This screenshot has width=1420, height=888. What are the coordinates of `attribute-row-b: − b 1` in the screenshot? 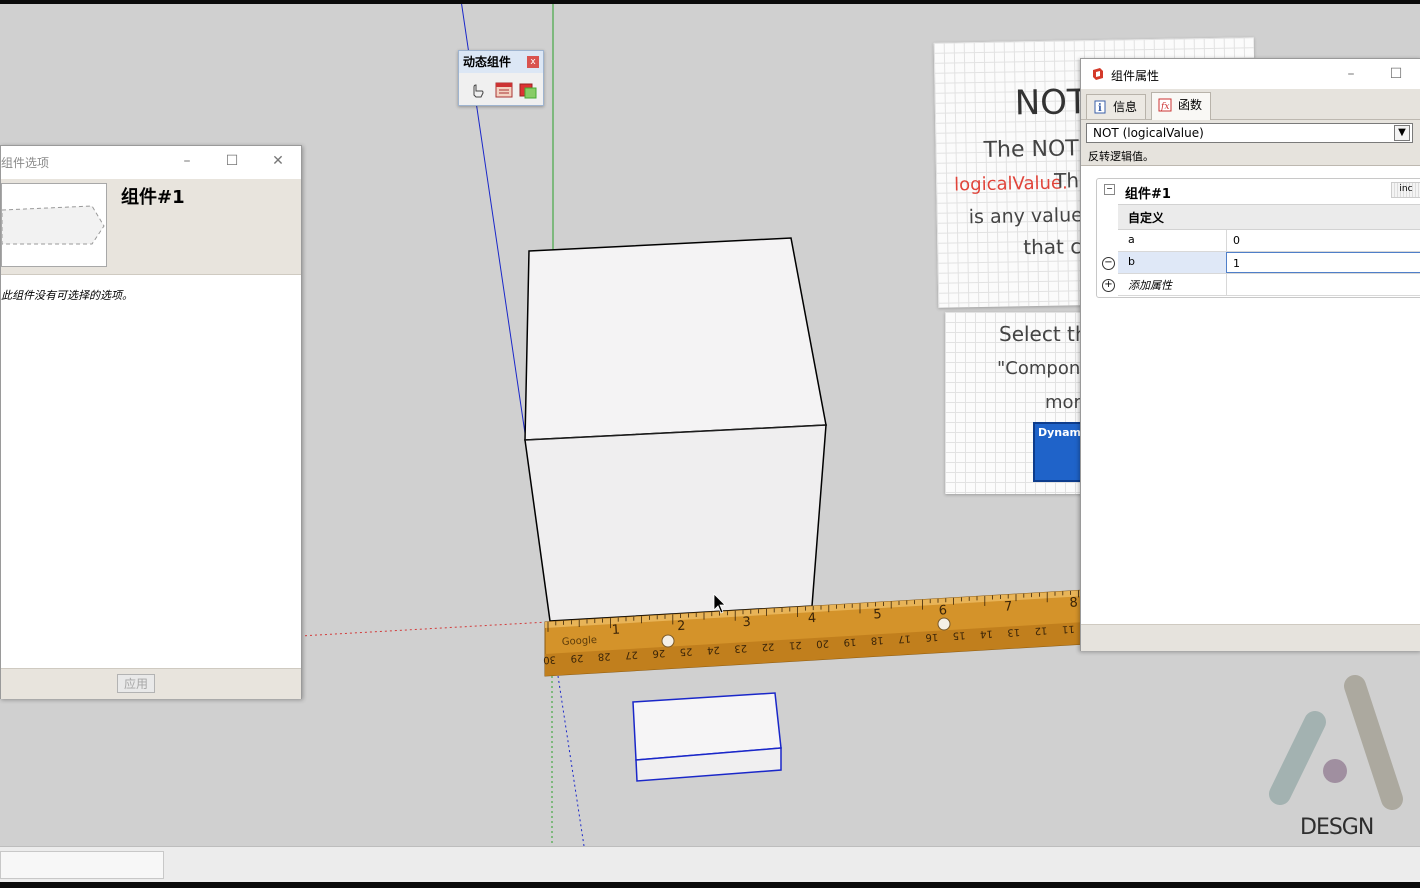 It's located at (1261, 263).